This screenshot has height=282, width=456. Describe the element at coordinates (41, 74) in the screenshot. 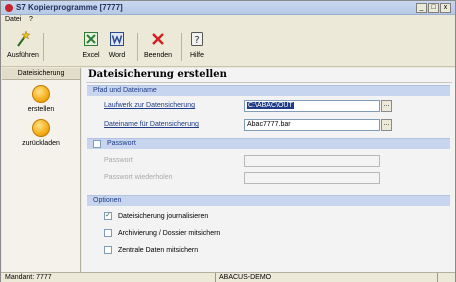

I see `sidebar-header: Dateisicherung` at that location.